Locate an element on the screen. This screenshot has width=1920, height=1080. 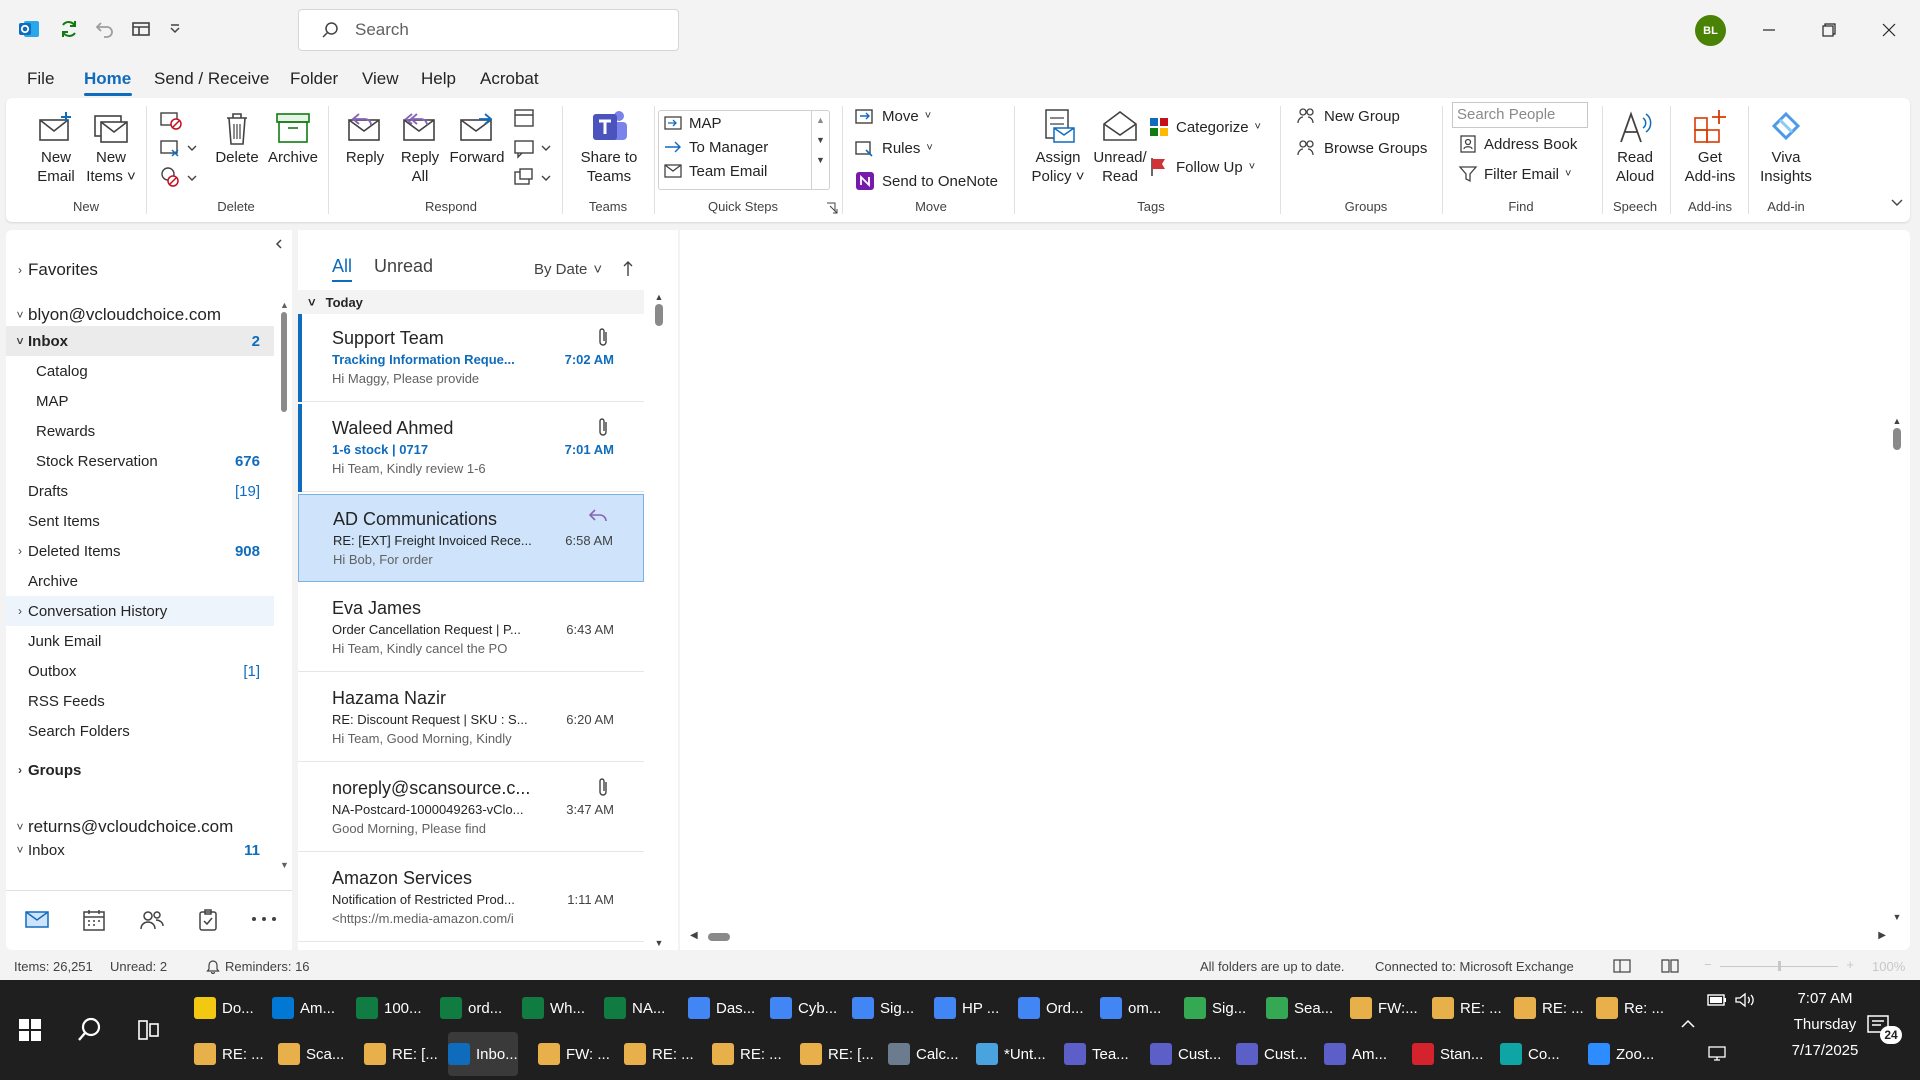
search-input: Search is located at coordinates (488, 30).